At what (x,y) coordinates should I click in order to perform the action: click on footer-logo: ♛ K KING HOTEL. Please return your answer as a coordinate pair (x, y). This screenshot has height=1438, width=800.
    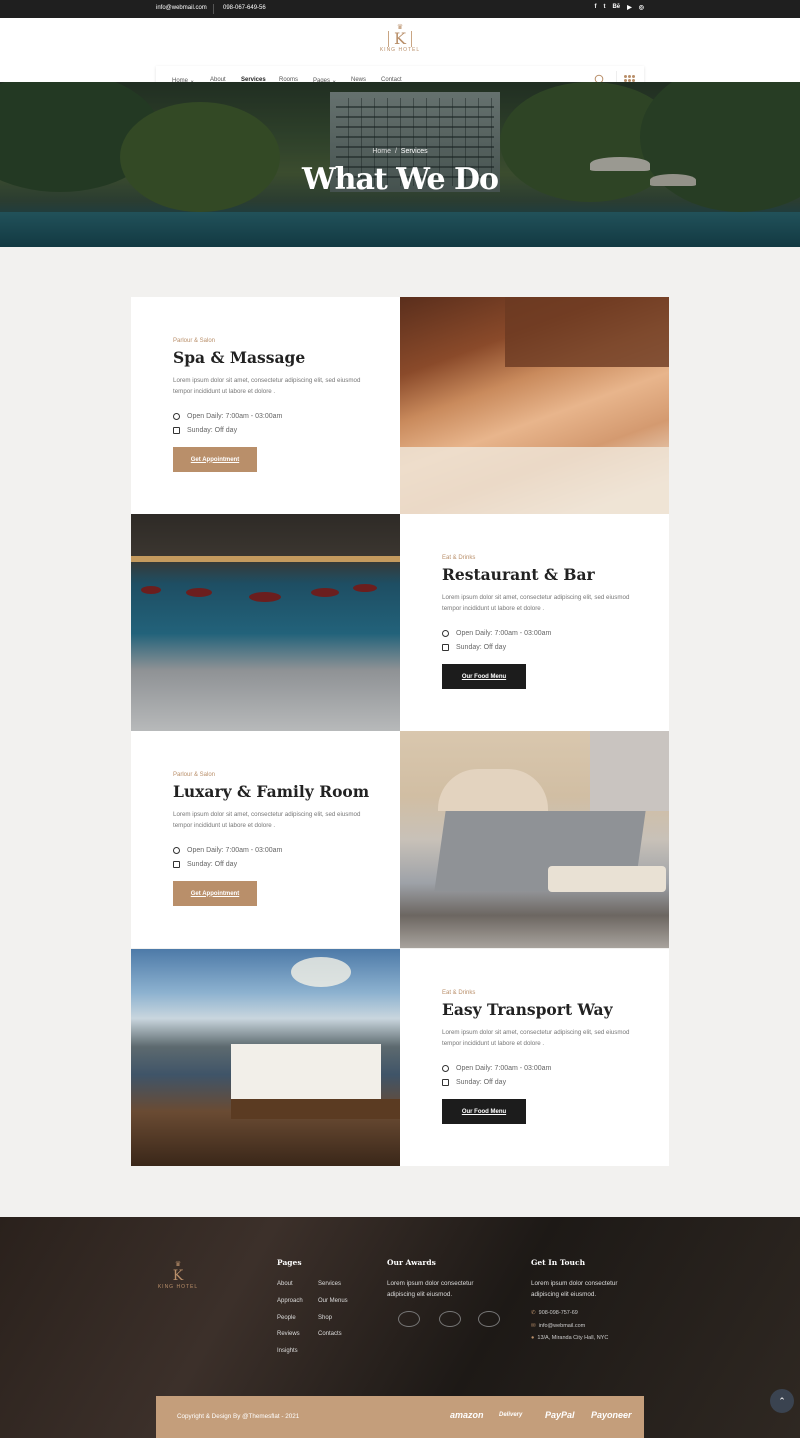
    Looking at the image, I should click on (178, 1275).